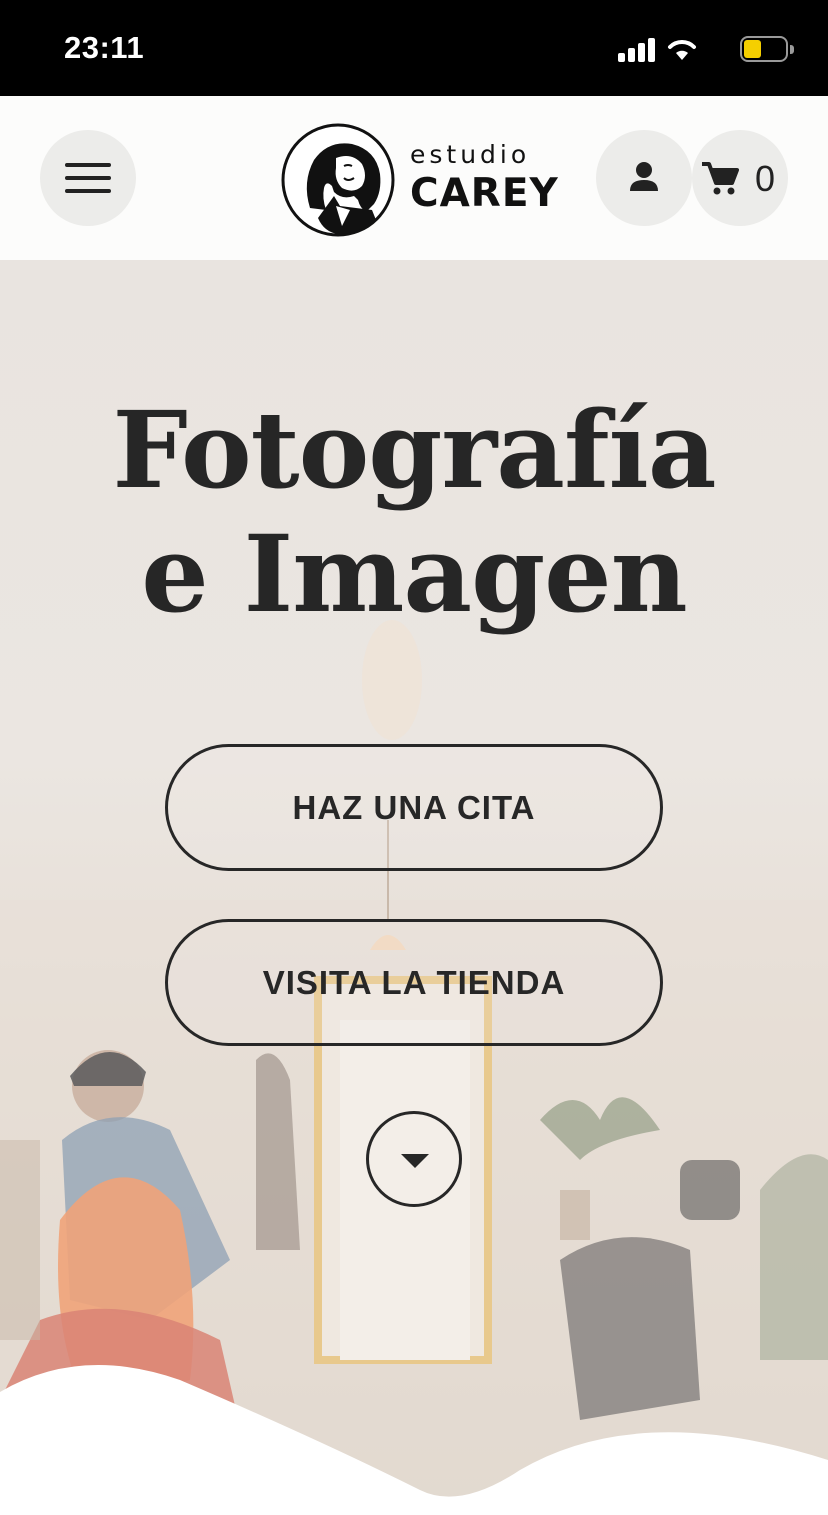 The image size is (828, 1515). I want to click on site-logo: estudio CAREY, so click(419, 180).